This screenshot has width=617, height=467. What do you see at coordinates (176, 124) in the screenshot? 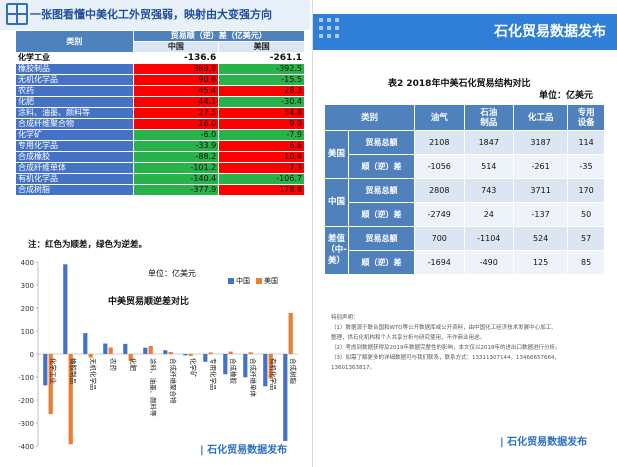
I see `cell-china: 16.0` at bounding box center [176, 124].